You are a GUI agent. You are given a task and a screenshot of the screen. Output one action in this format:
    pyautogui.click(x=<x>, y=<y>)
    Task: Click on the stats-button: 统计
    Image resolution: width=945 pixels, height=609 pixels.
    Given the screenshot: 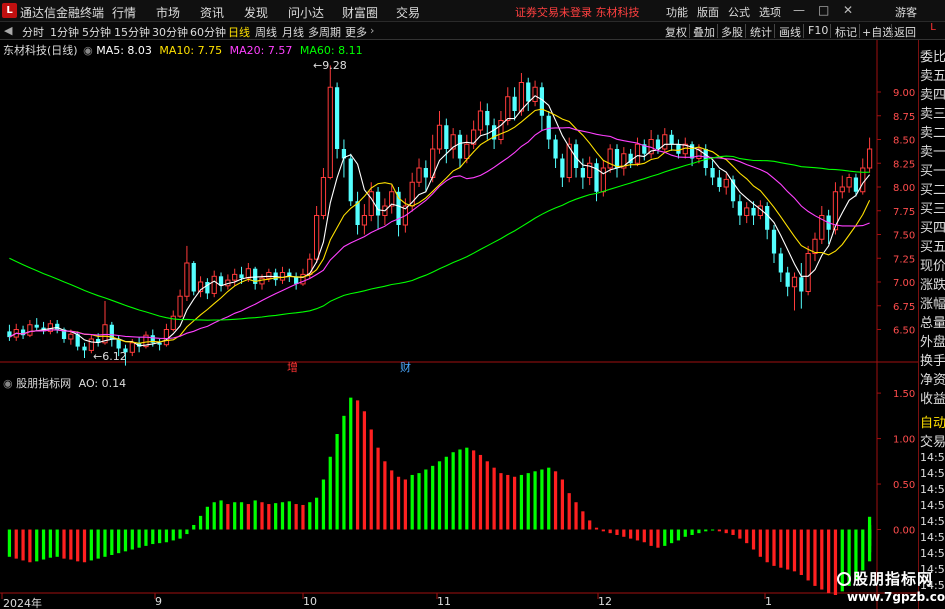 What is the action you would take?
    pyautogui.click(x=761, y=32)
    